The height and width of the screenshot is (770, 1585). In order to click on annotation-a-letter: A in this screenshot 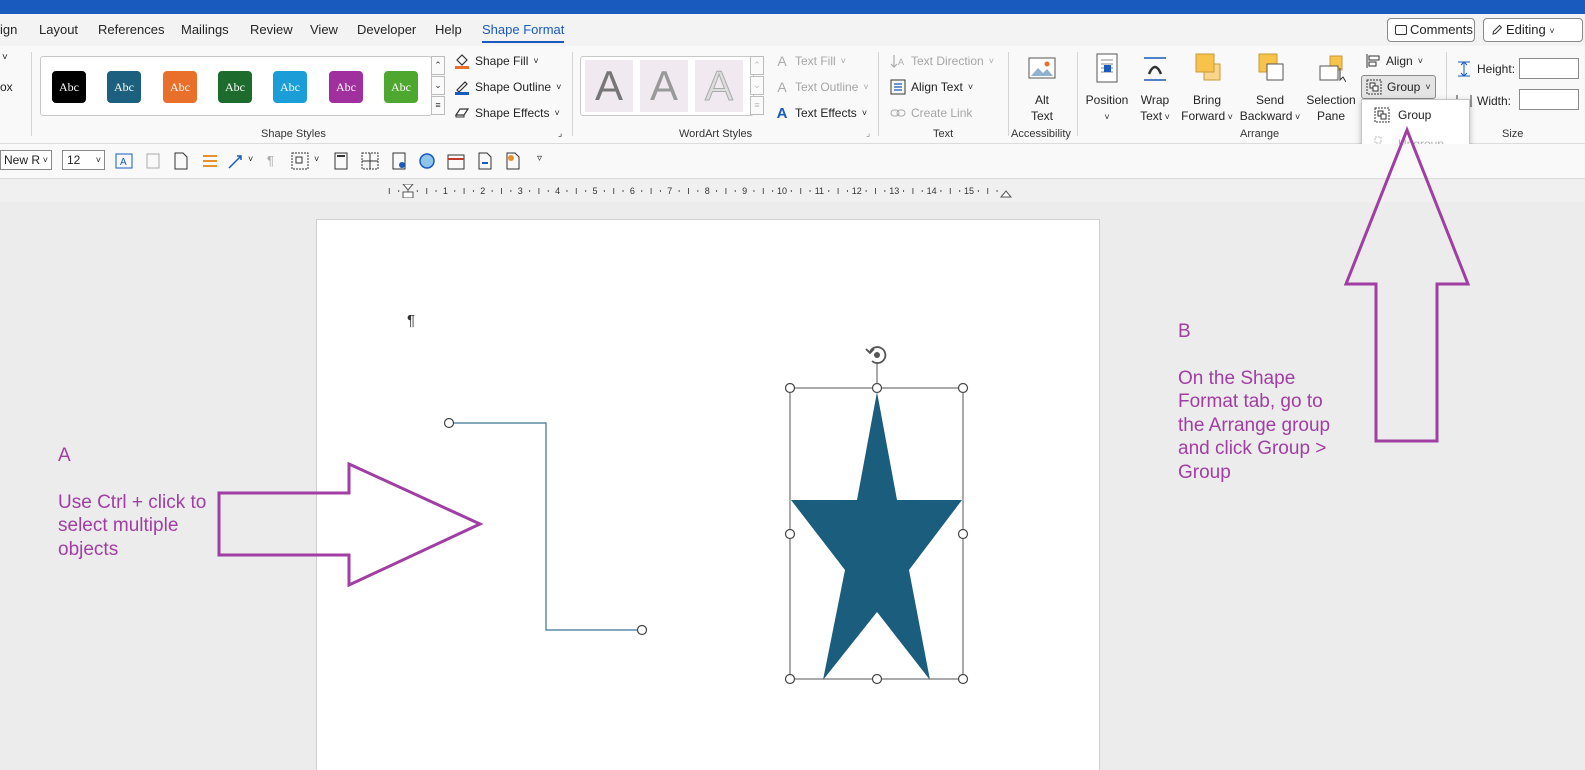, I will do `click(64, 455)`.